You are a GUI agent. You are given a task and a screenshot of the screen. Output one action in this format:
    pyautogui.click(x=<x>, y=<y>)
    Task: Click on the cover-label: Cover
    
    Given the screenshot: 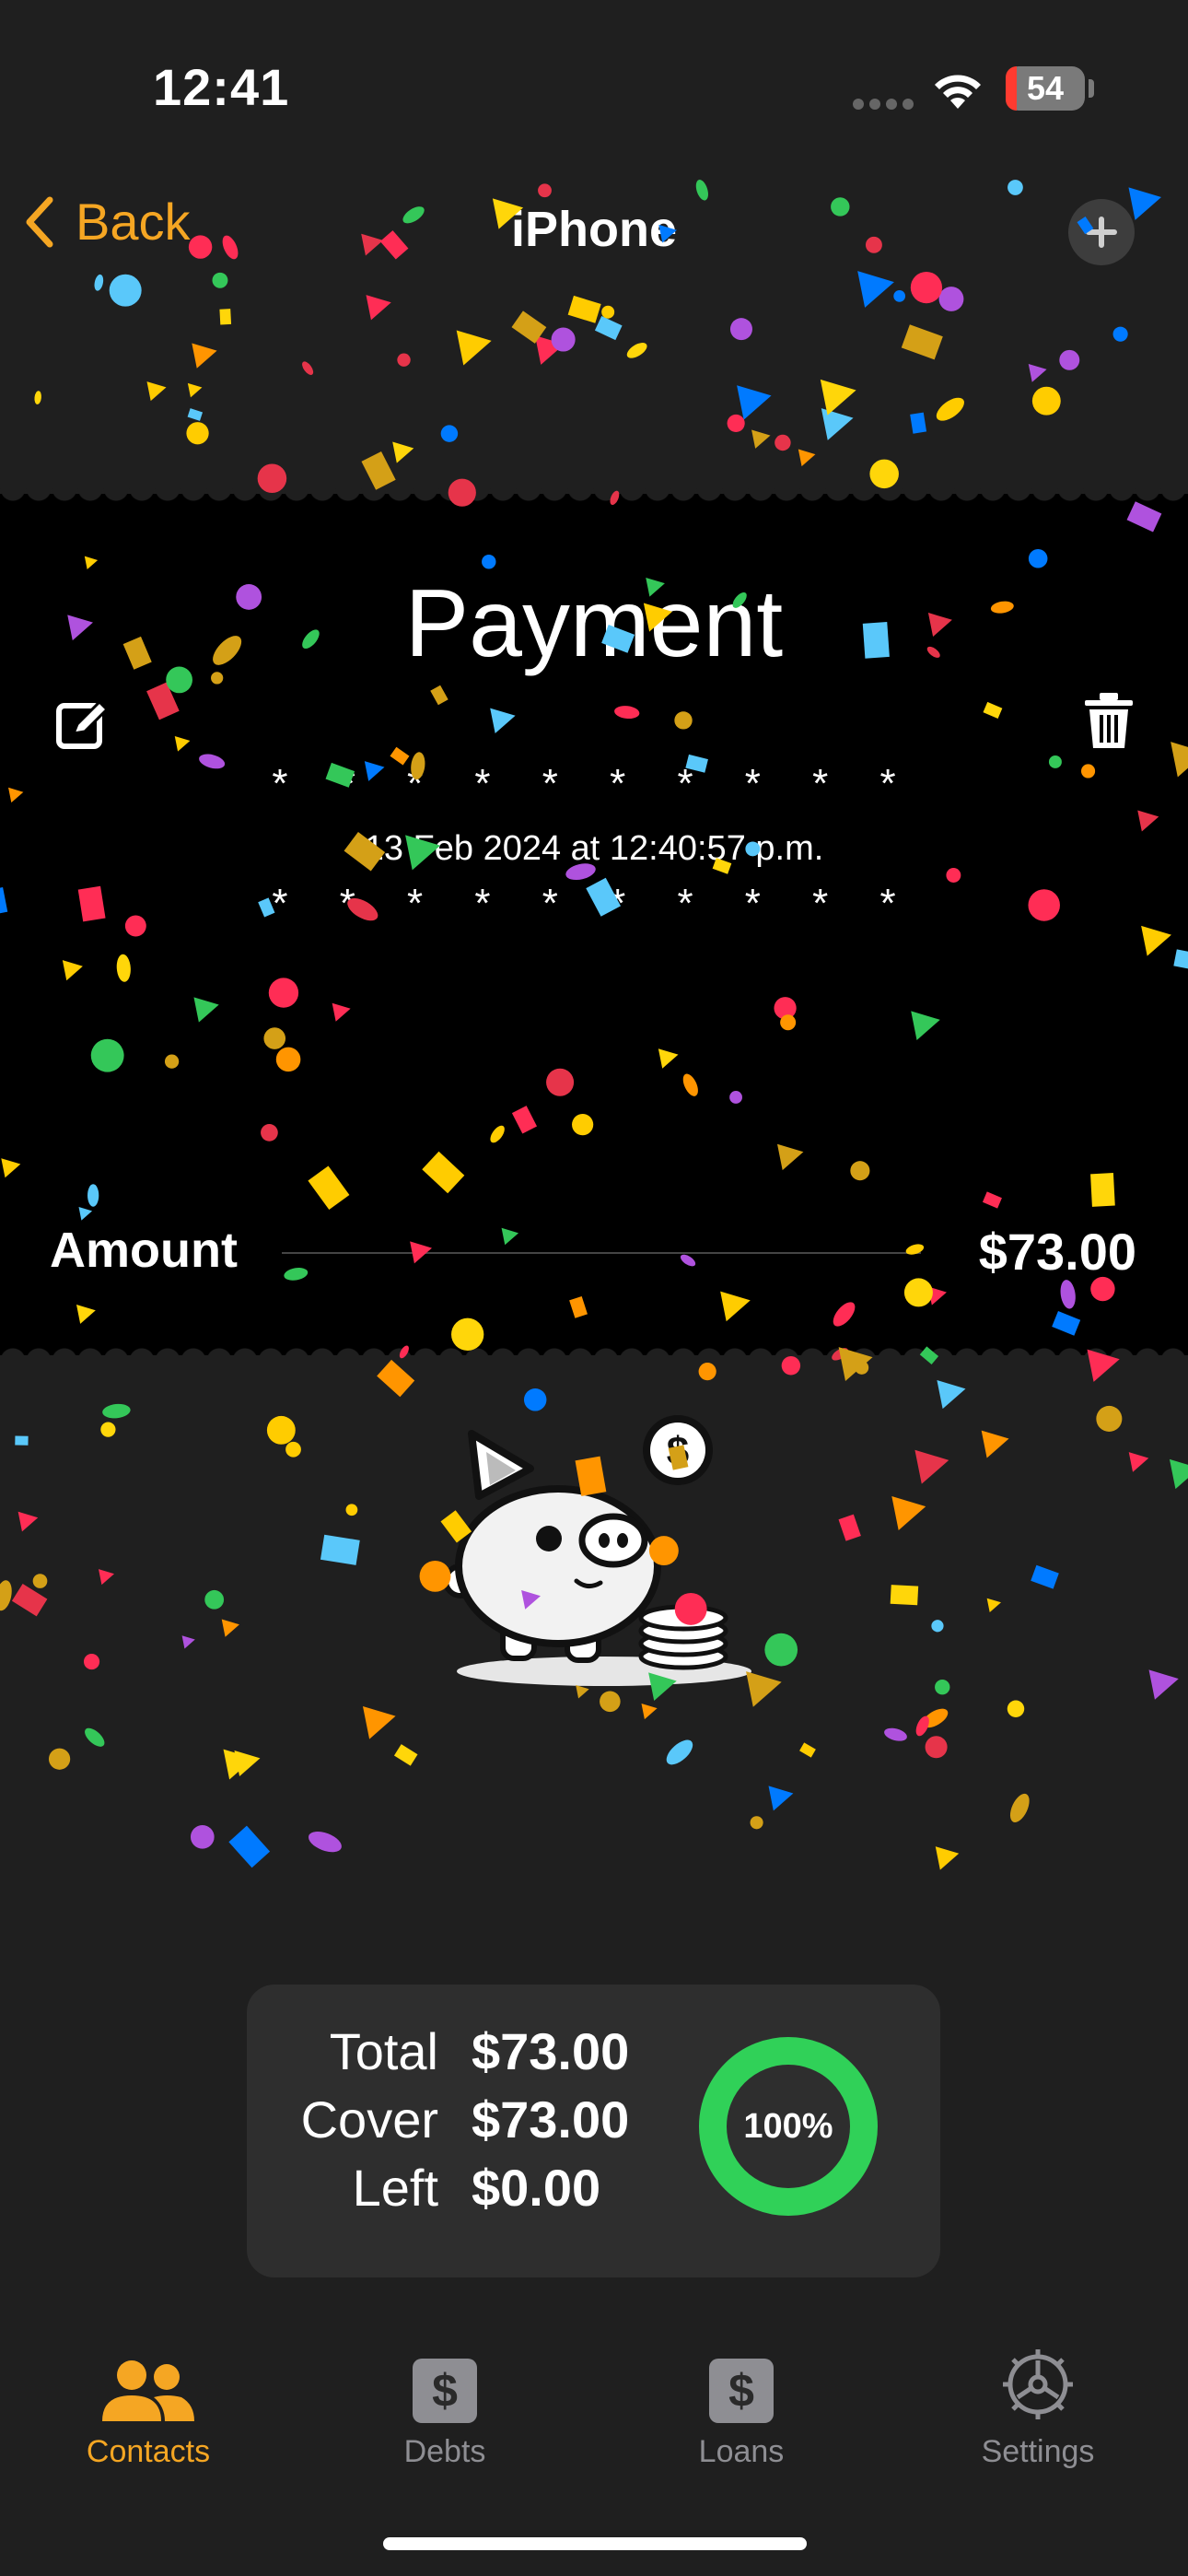 What is the action you would take?
    pyautogui.click(x=369, y=2119)
    